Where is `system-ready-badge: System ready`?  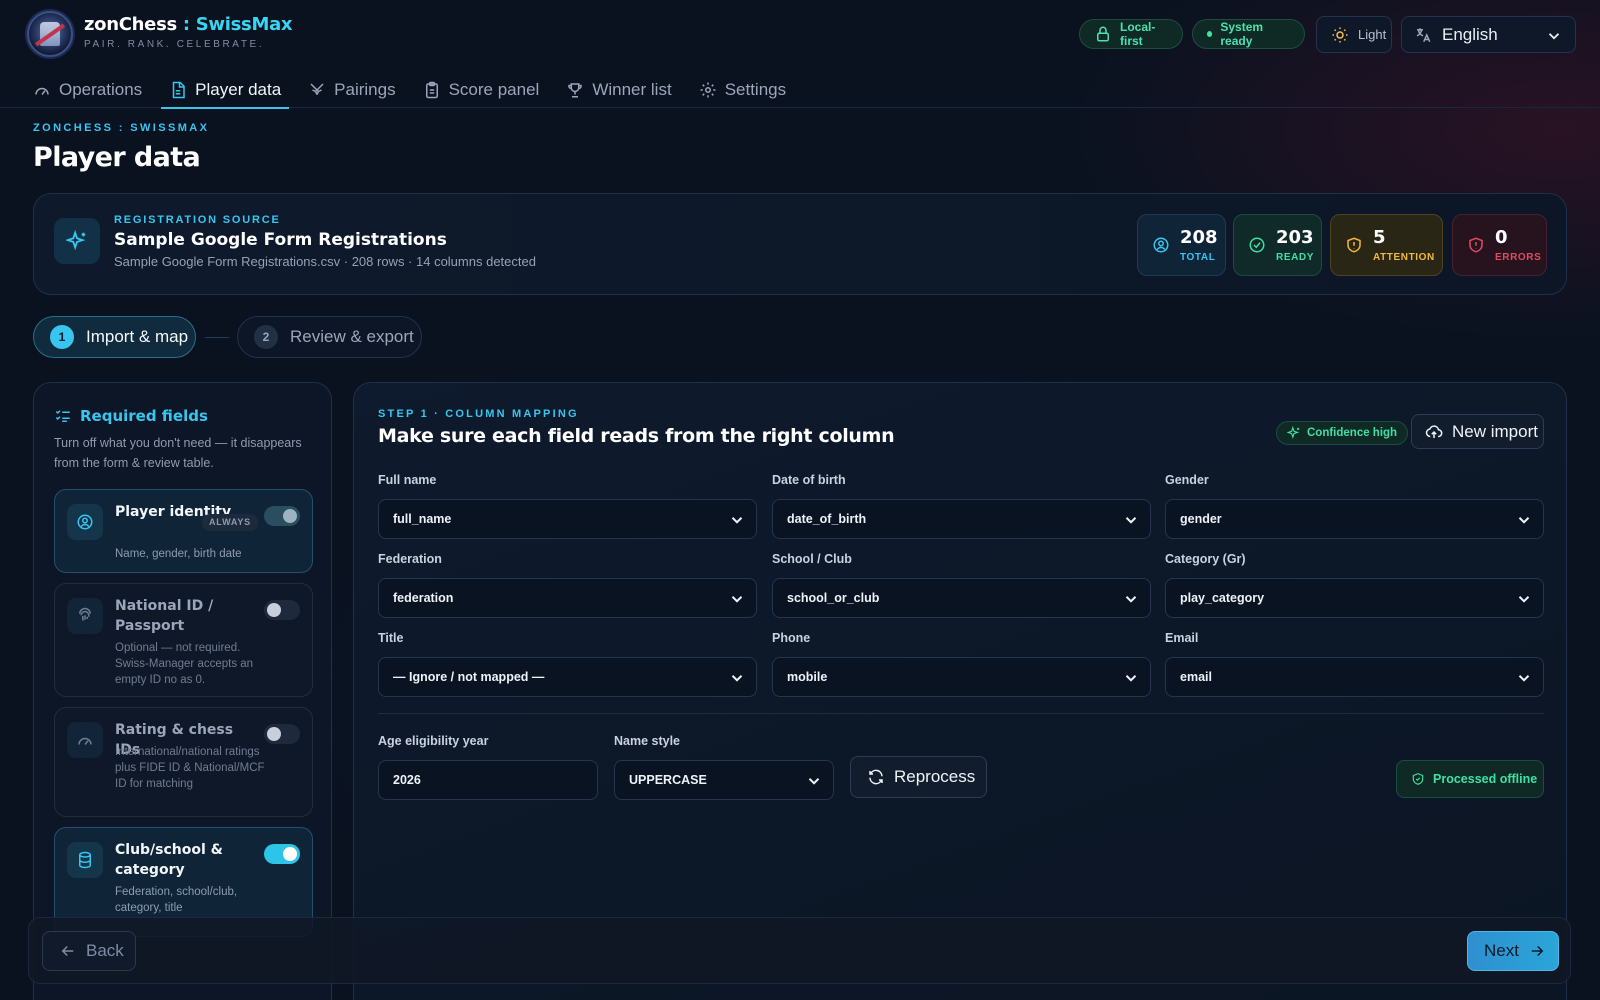
system-ready-badge: System ready is located at coordinates (1248, 34).